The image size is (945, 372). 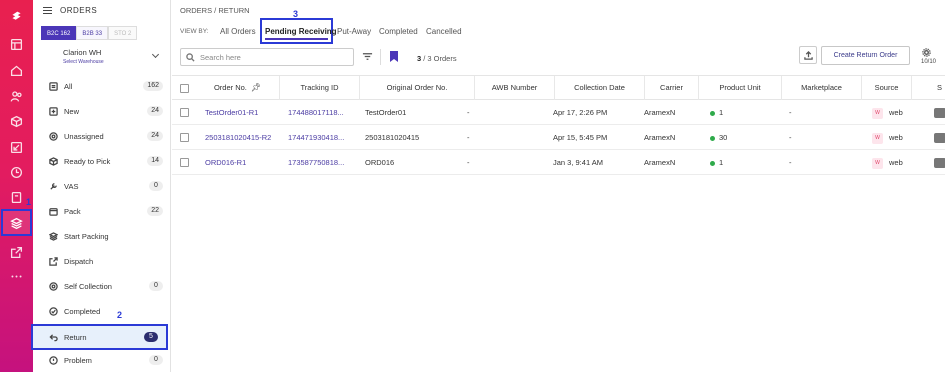 What do you see at coordinates (238, 31) in the screenshot?
I see `tab-all-orders: All Orders` at bounding box center [238, 31].